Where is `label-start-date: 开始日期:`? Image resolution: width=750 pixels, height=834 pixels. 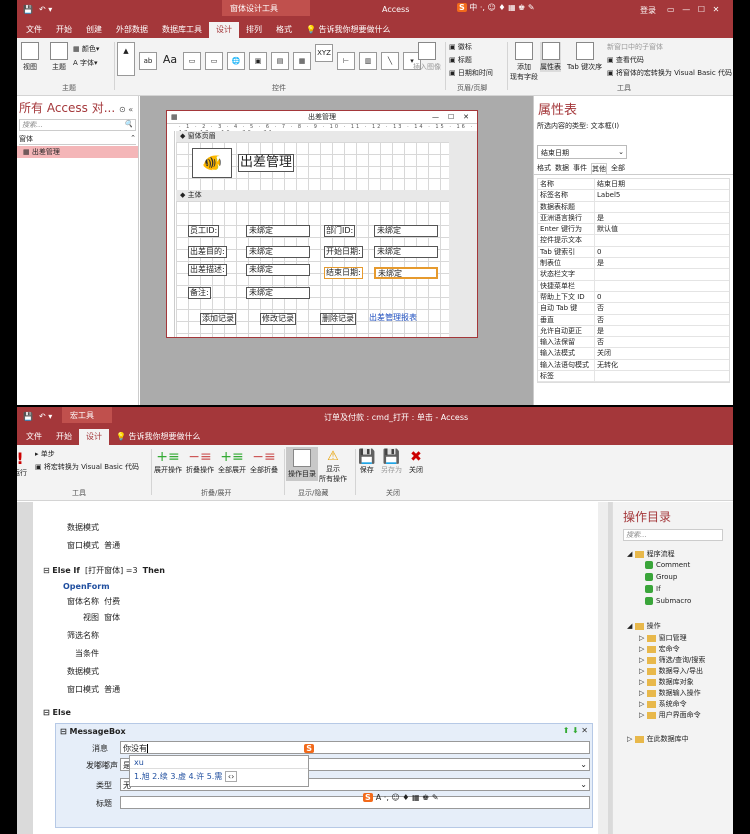 label-start-date: 开始日期: is located at coordinates (343, 252).